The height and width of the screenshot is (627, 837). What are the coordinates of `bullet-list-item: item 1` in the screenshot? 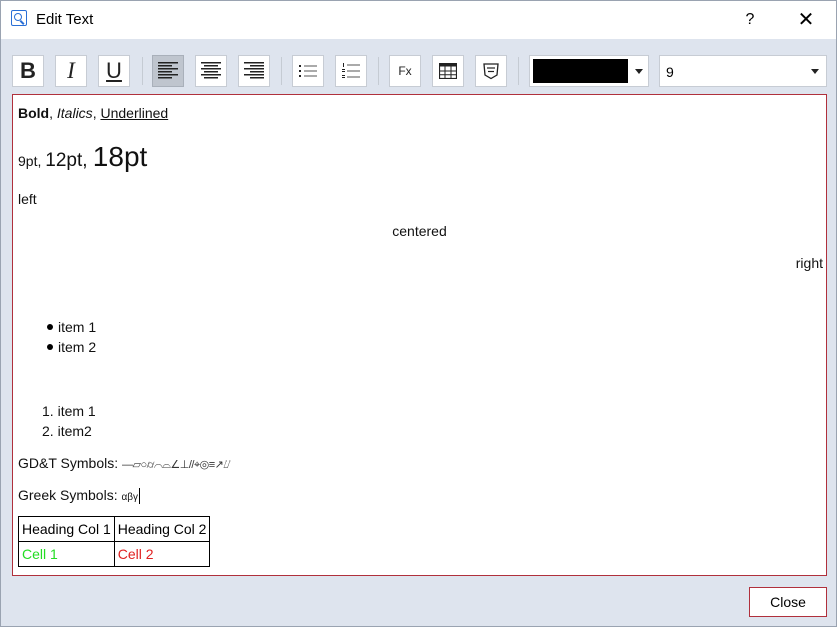 It's located at (71, 327).